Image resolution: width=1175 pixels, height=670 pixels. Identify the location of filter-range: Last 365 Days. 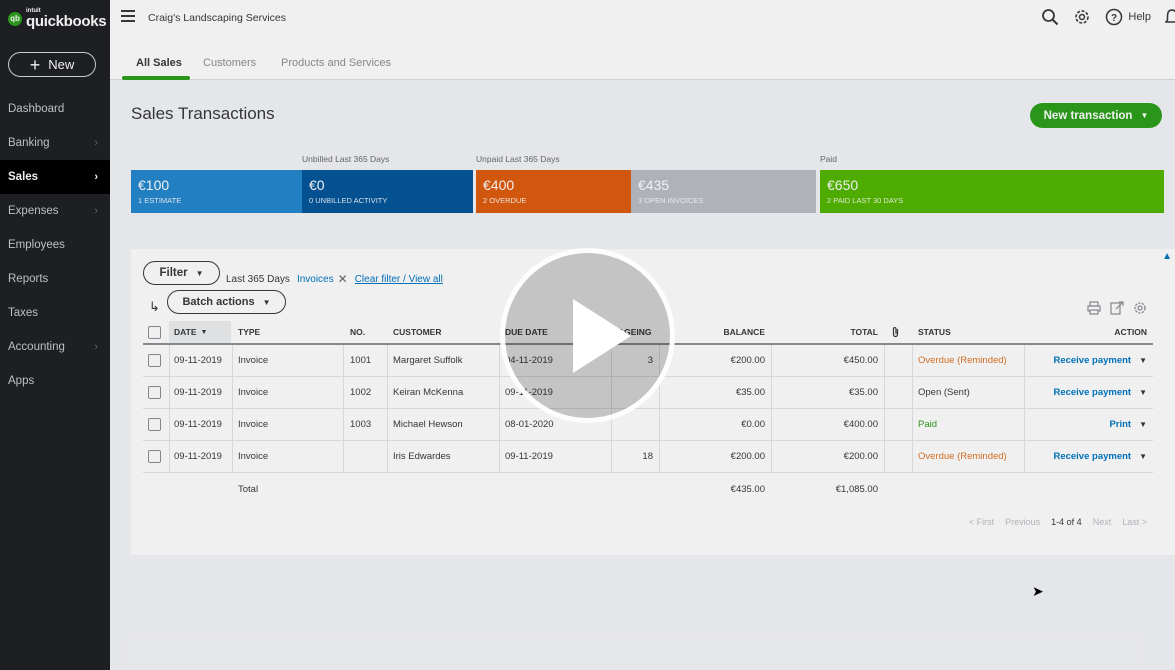
(258, 279).